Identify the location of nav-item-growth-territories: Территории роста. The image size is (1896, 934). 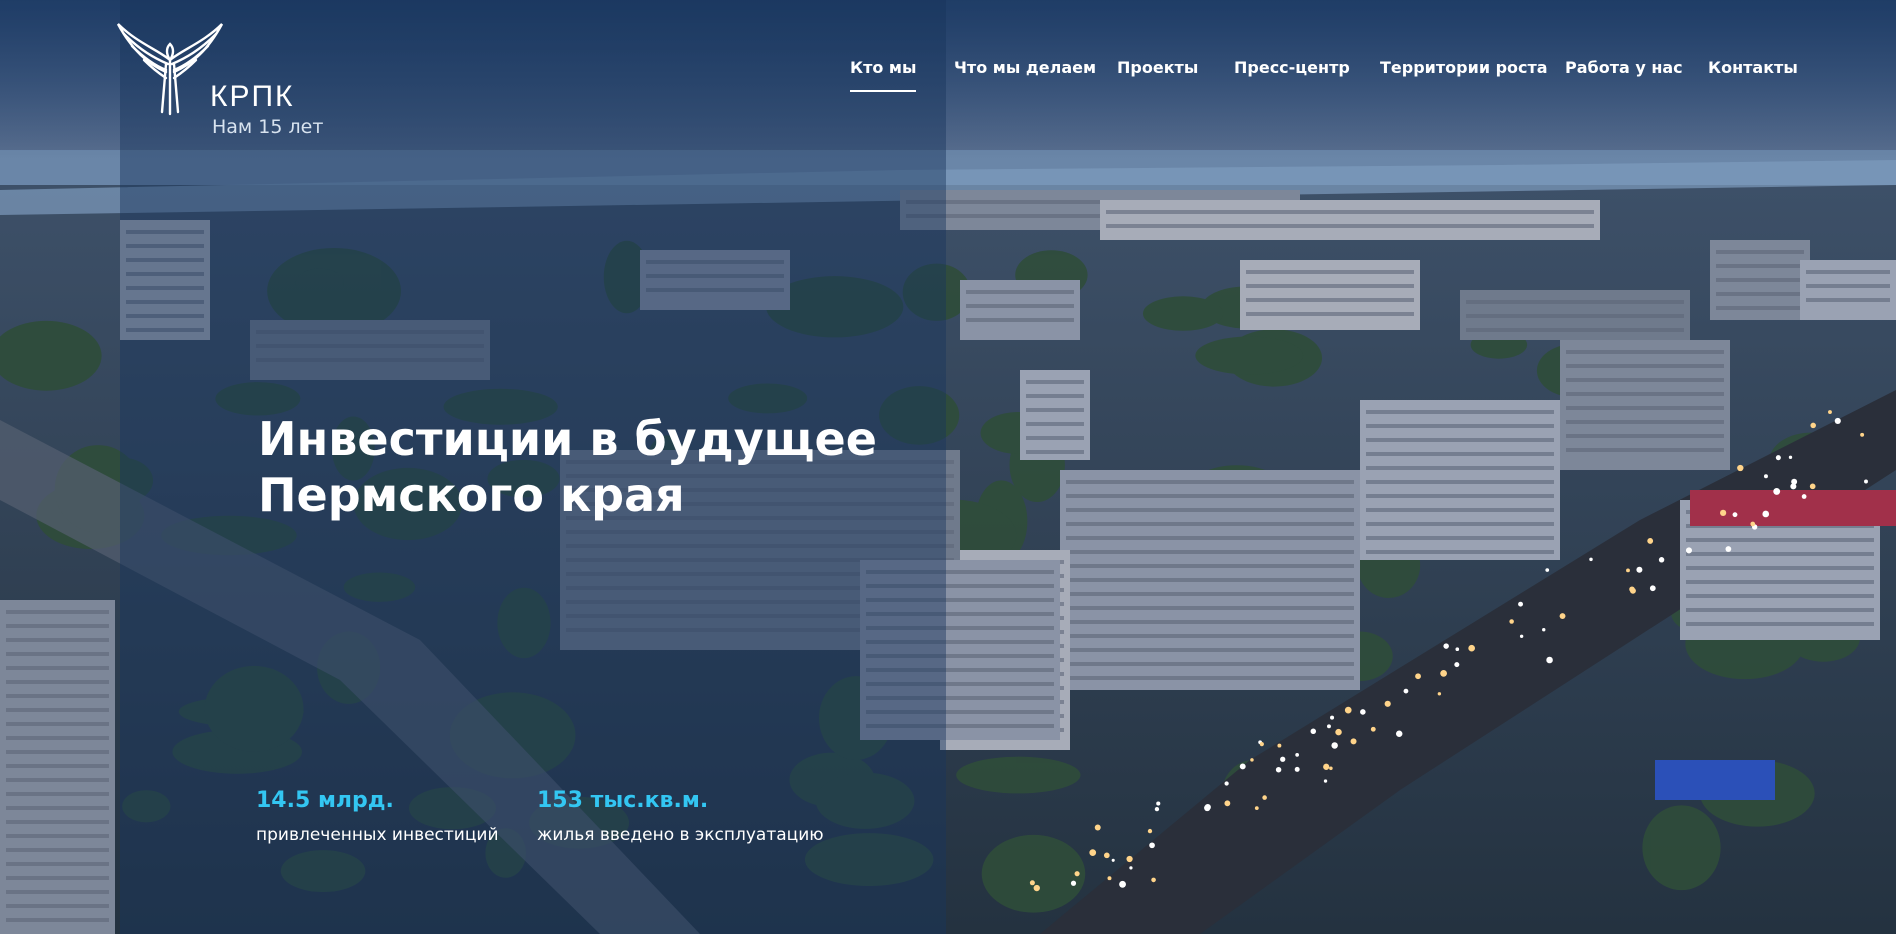
(1464, 67).